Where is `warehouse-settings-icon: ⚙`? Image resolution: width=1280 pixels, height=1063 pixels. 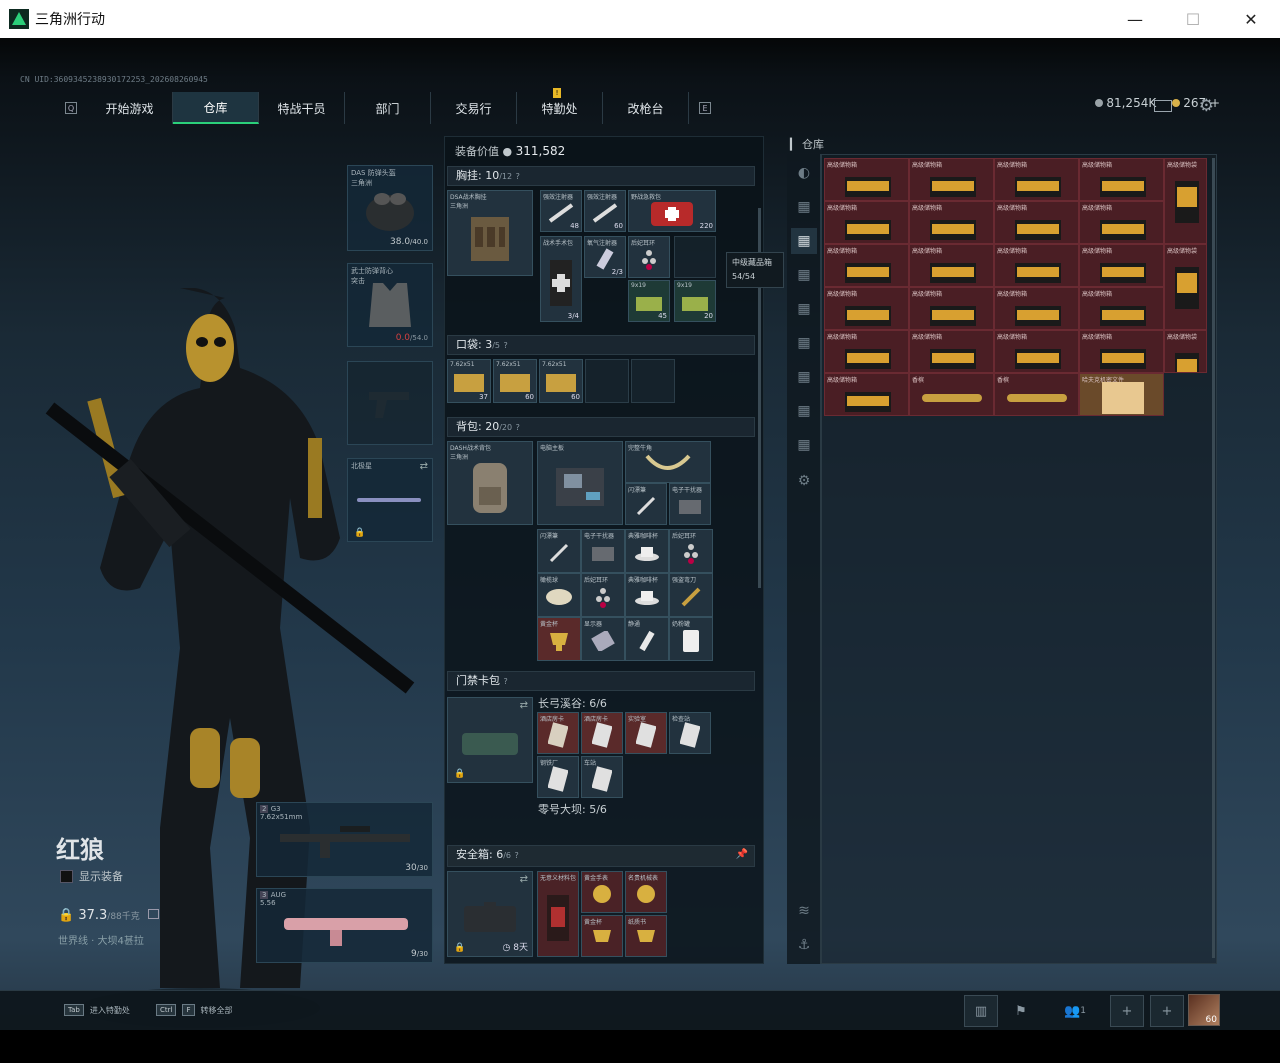
warehouse-settings-icon: ⚙ is located at coordinates (804, 481).